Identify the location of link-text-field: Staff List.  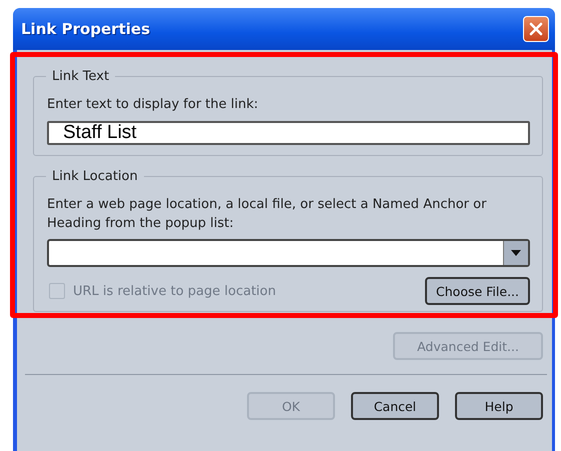
(288, 133).